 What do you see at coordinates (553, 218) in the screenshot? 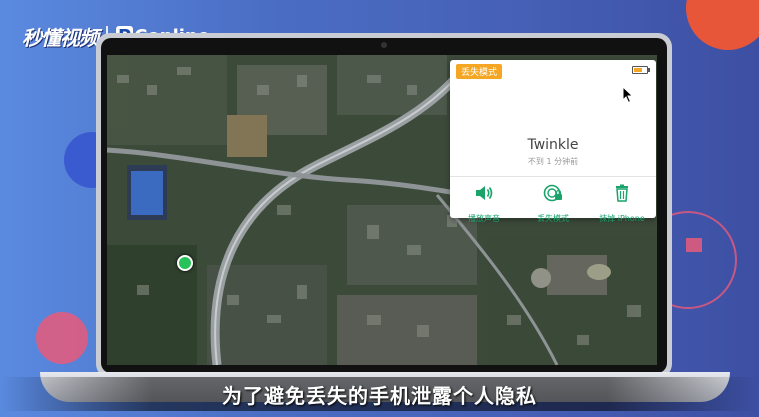
I see `lost-mode-label: 丢失模式` at bounding box center [553, 218].